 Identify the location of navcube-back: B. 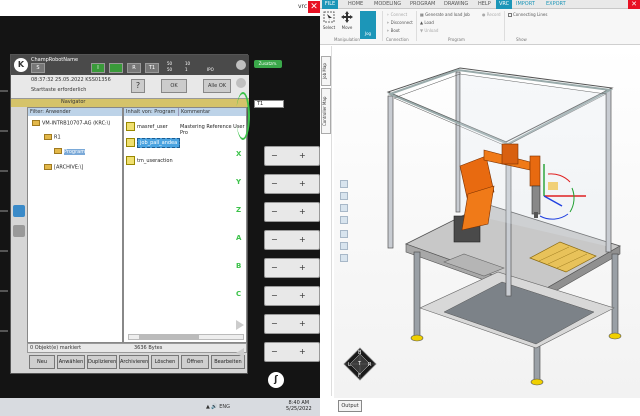
(359, 353).